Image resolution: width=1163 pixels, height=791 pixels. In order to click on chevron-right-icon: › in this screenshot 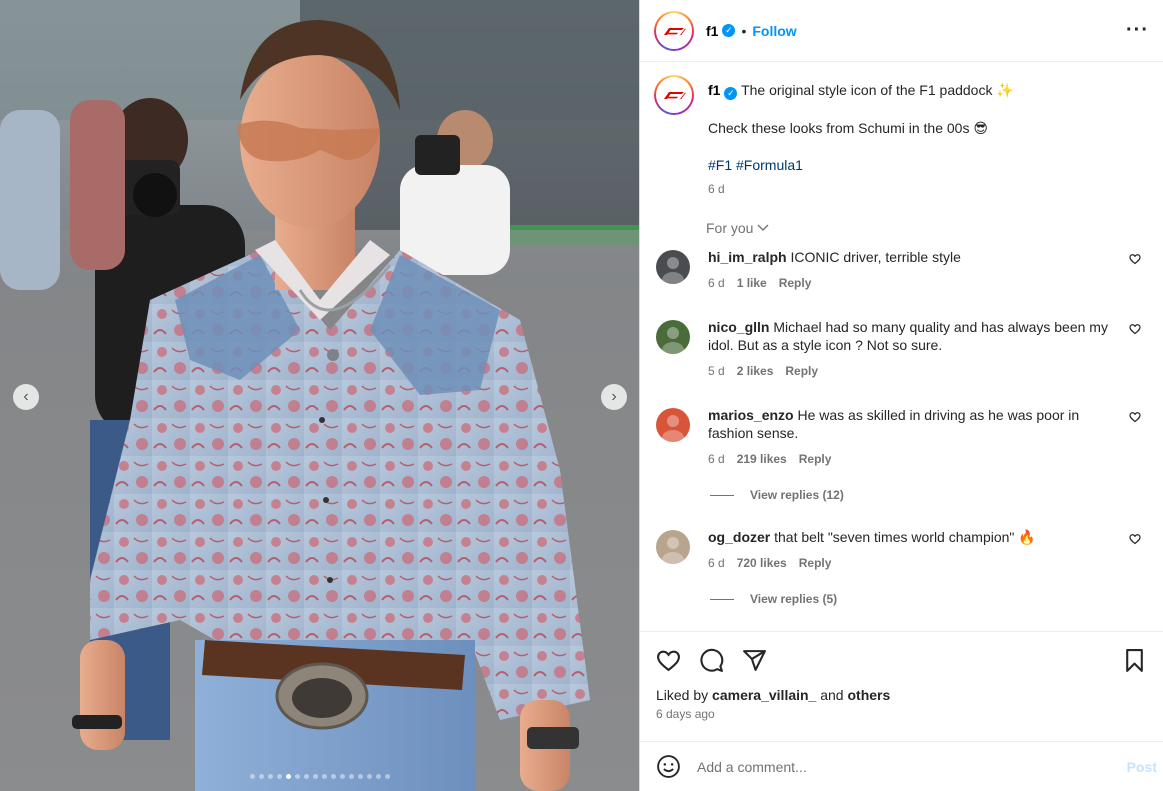, I will do `click(614, 396)`.